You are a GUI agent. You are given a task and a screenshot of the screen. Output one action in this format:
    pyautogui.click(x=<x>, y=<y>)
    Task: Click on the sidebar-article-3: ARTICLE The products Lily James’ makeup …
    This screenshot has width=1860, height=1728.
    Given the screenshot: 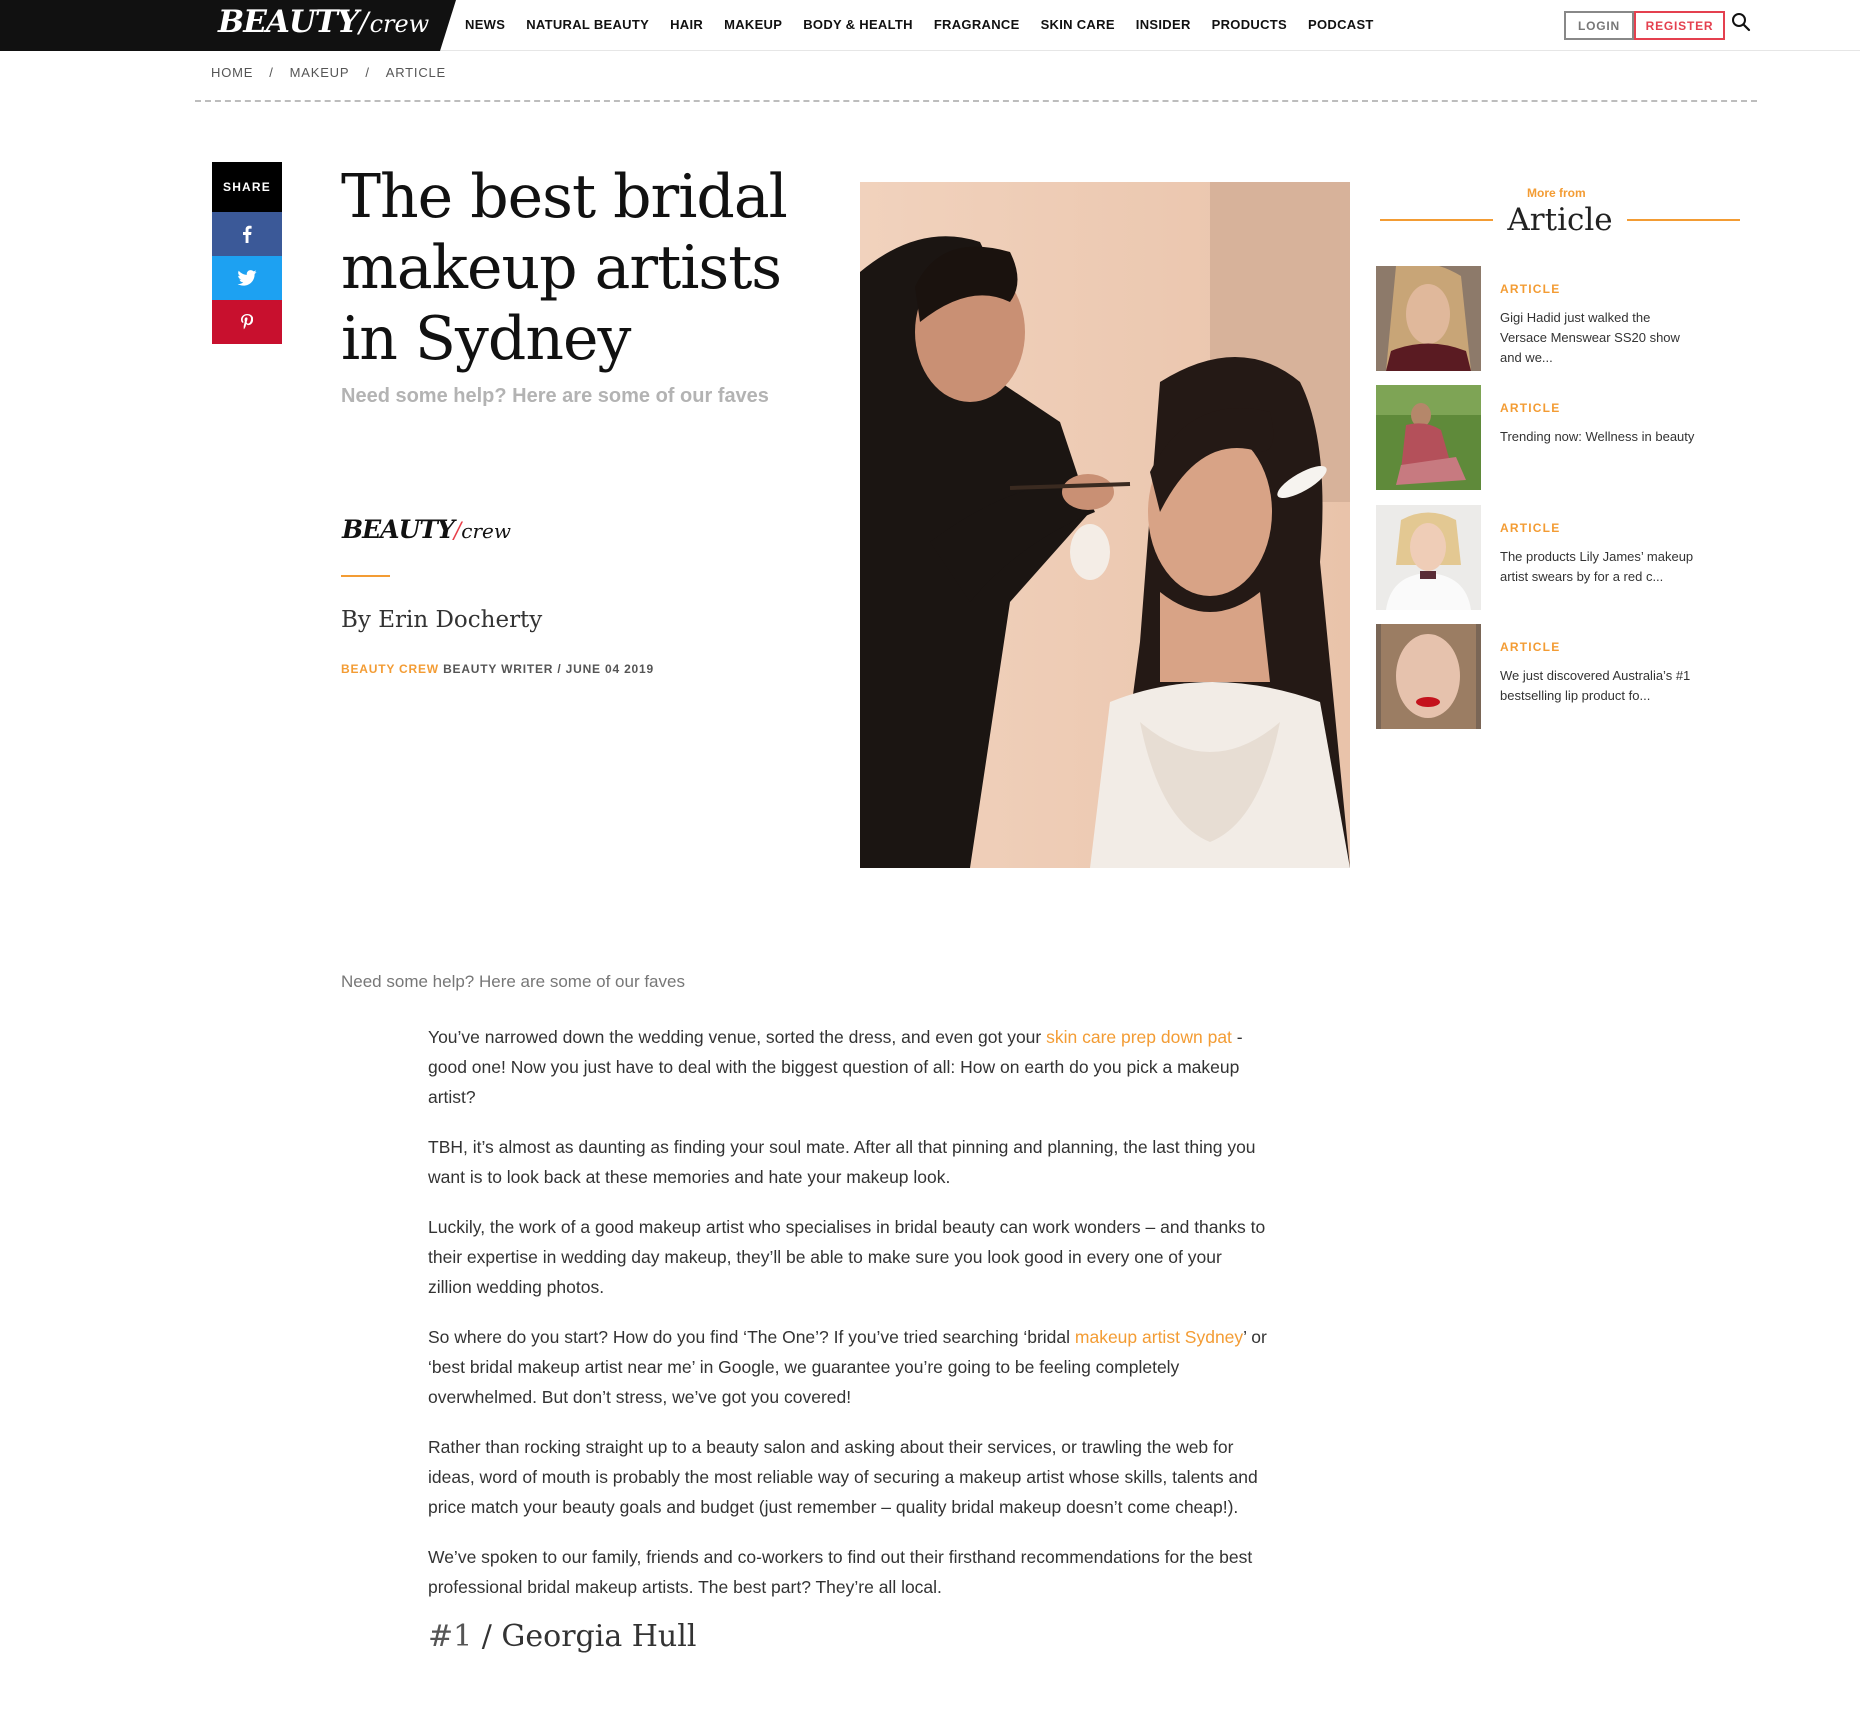 What is the action you would take?
    pyautogui.click(x=1556, y=557)
    